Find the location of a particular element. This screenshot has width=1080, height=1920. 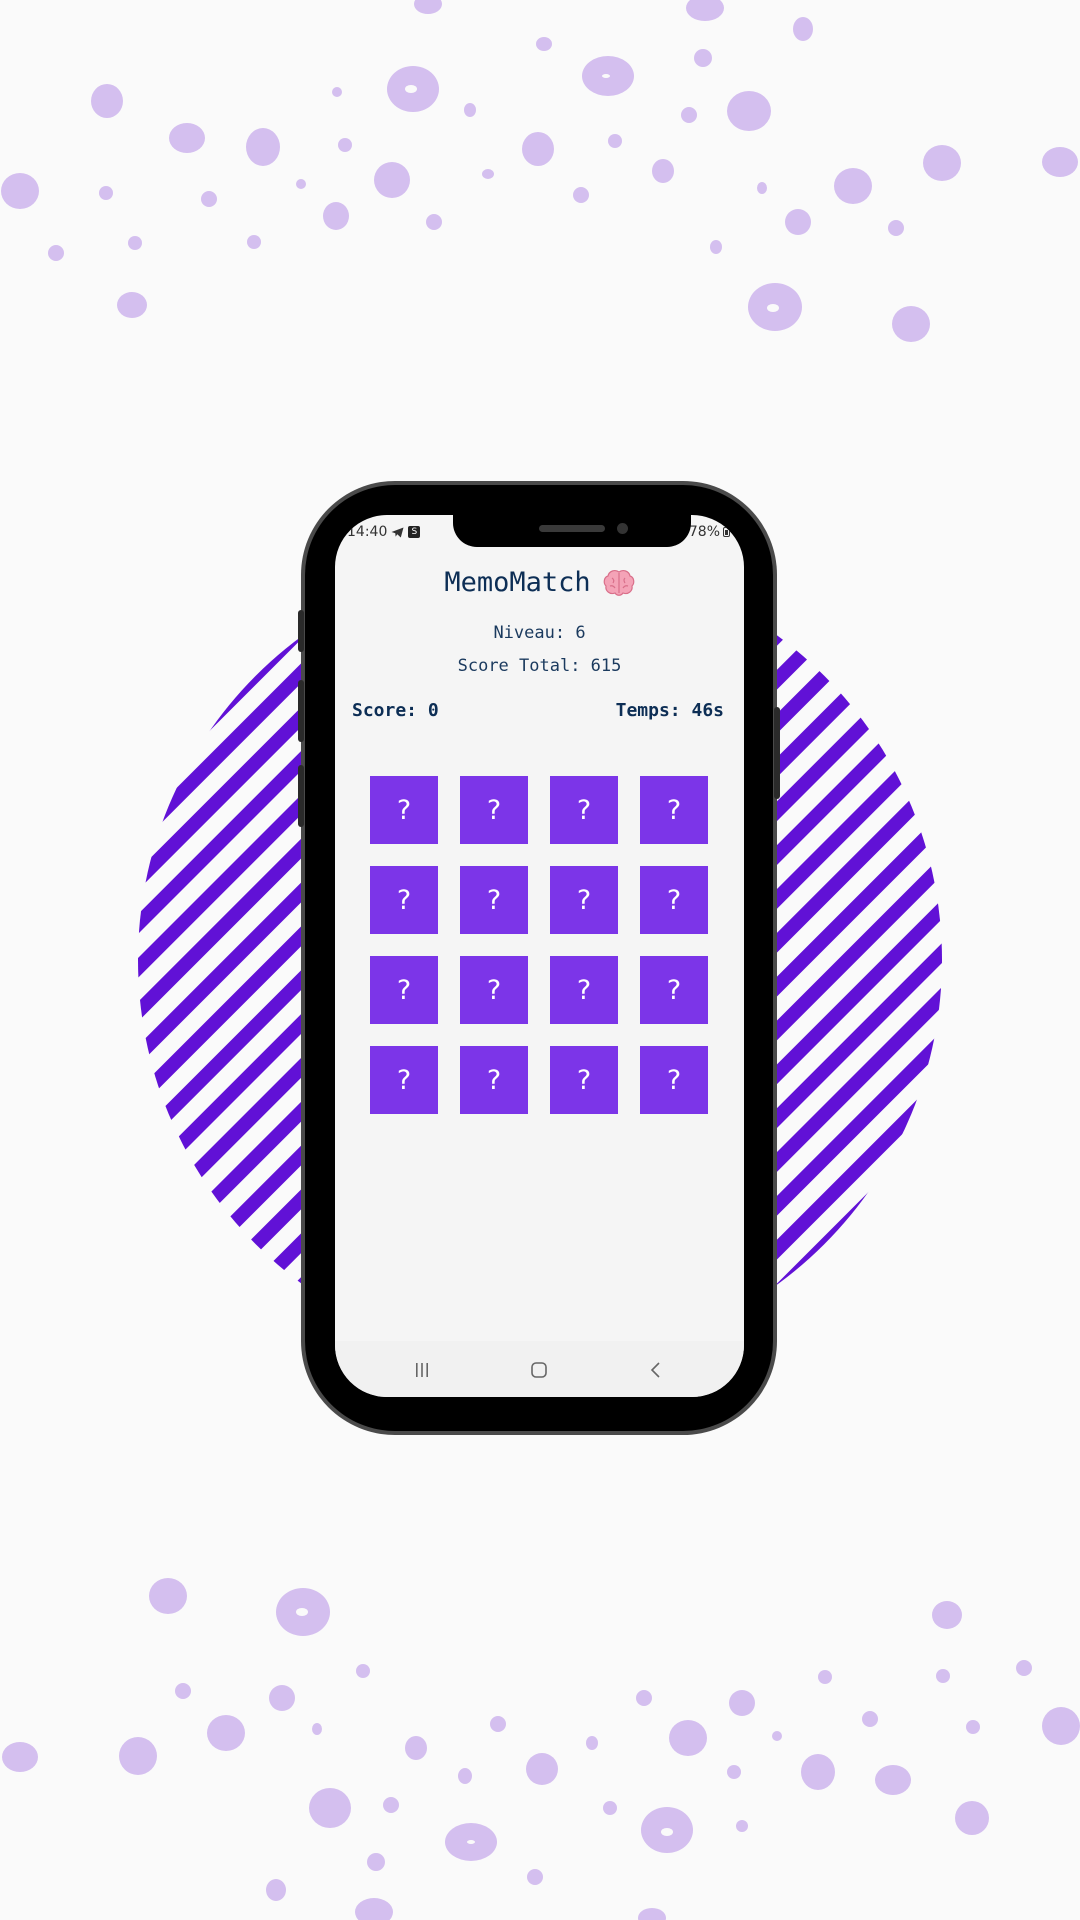

speaker-grille is located at coordinates (572, 528).